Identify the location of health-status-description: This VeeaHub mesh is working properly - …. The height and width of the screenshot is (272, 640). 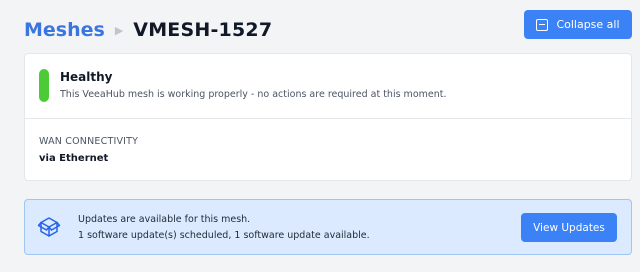
(253, 94).